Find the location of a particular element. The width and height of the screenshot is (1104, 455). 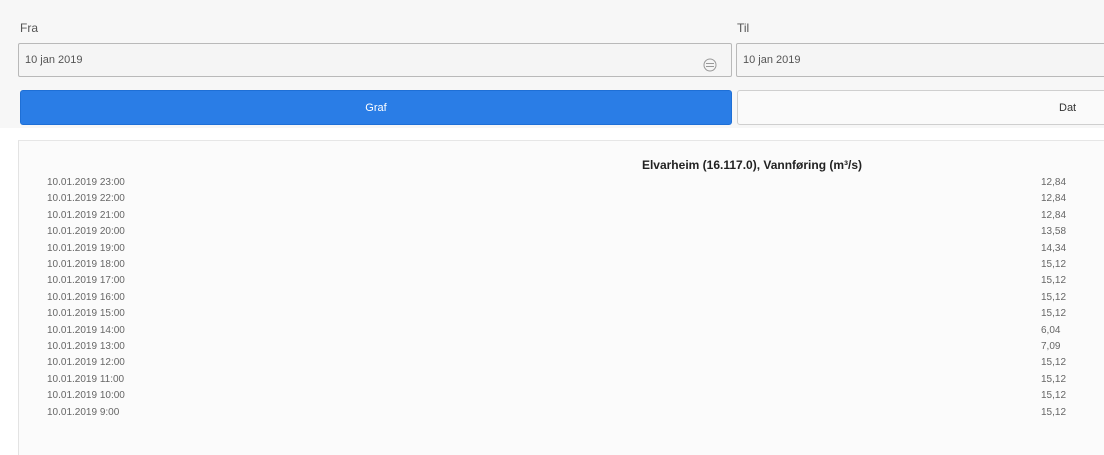

row-timestamp: 10.01.2019 10:00 is located at coordinates (86, 396).